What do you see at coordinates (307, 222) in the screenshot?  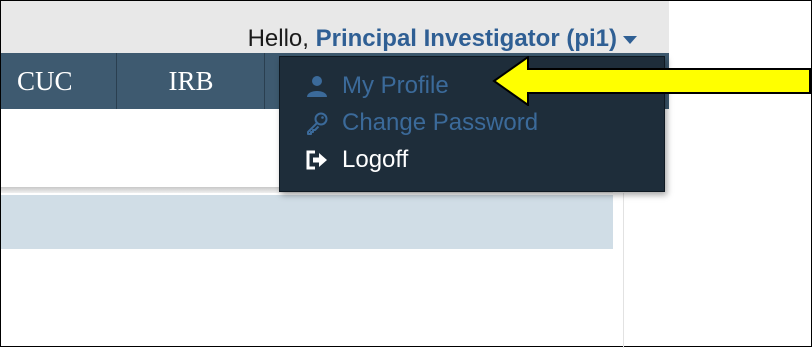 I see `content-header-bar` at bounding box center [307, 222].